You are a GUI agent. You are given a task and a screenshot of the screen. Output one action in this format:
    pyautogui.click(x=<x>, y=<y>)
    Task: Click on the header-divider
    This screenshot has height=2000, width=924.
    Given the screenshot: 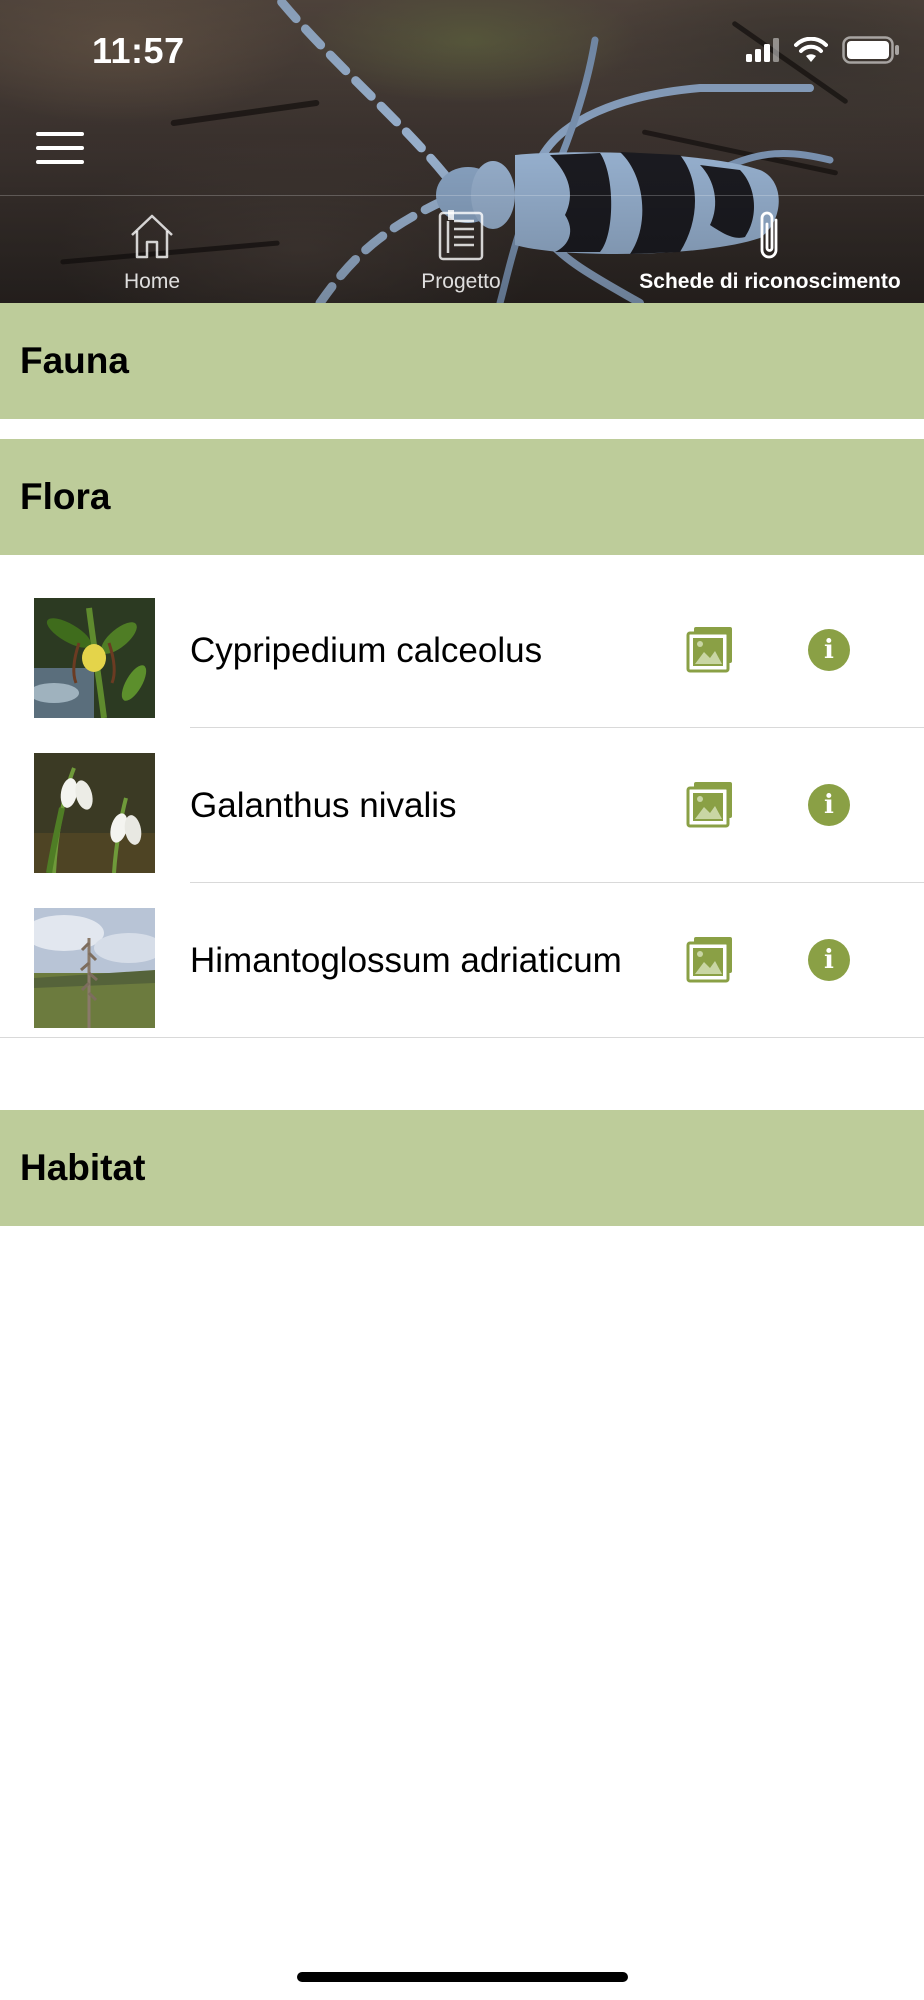 What is the action you would take?
    pyautogui.click(x=462, y=195)
    